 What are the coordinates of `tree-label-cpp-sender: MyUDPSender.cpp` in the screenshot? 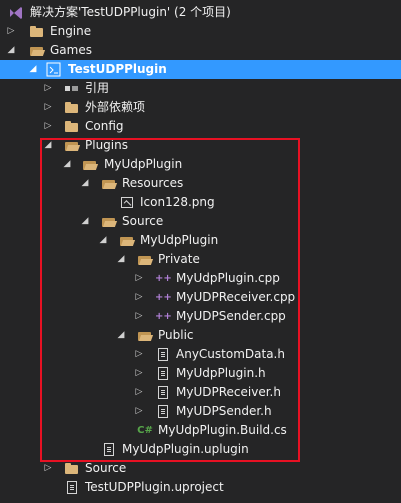 It's located at (231, 316).